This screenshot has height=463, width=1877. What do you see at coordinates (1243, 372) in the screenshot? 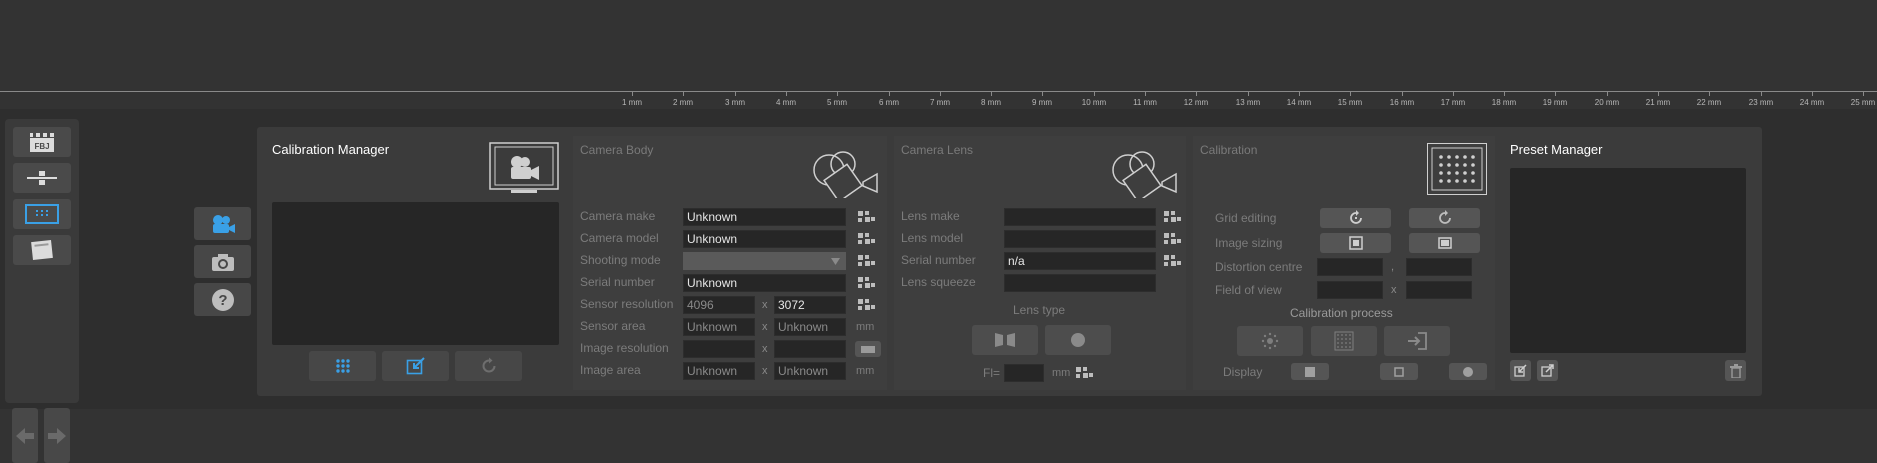
I see `display-label: Display` at bounding box center [1243, 372].